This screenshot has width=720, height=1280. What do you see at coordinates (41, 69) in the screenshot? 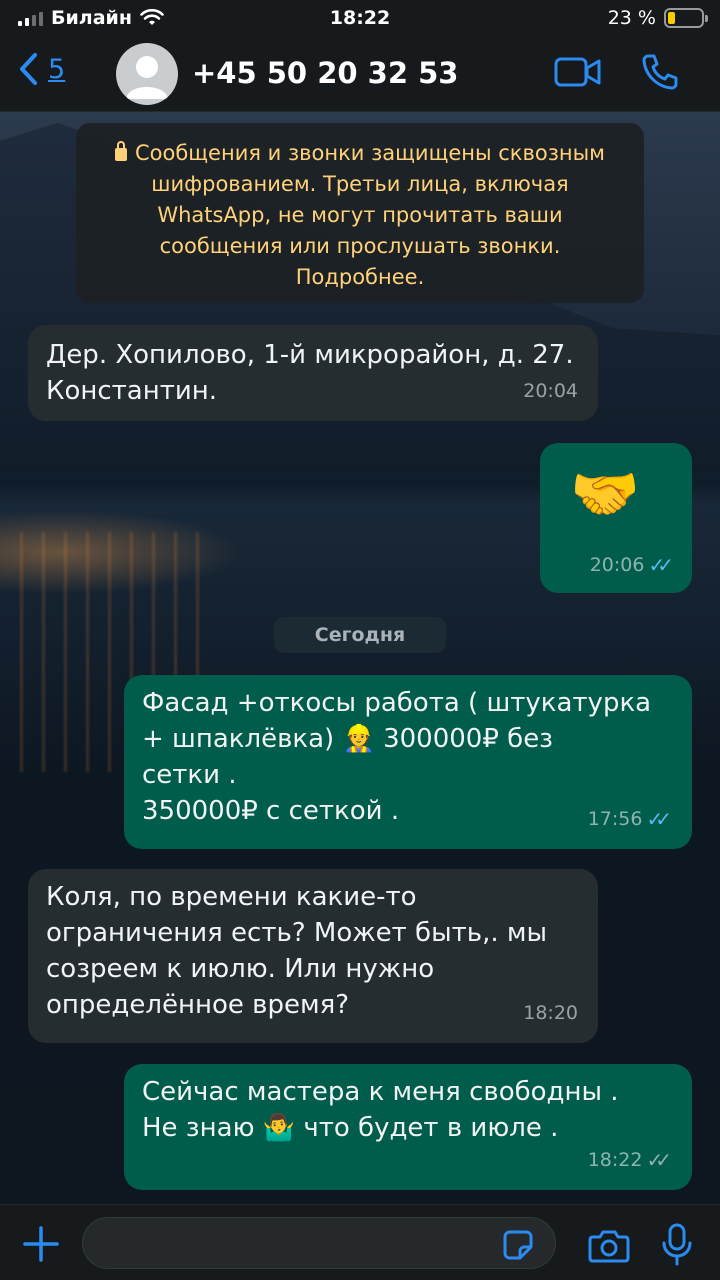
I see `back-button: 5` at bounding box center [41, 69].